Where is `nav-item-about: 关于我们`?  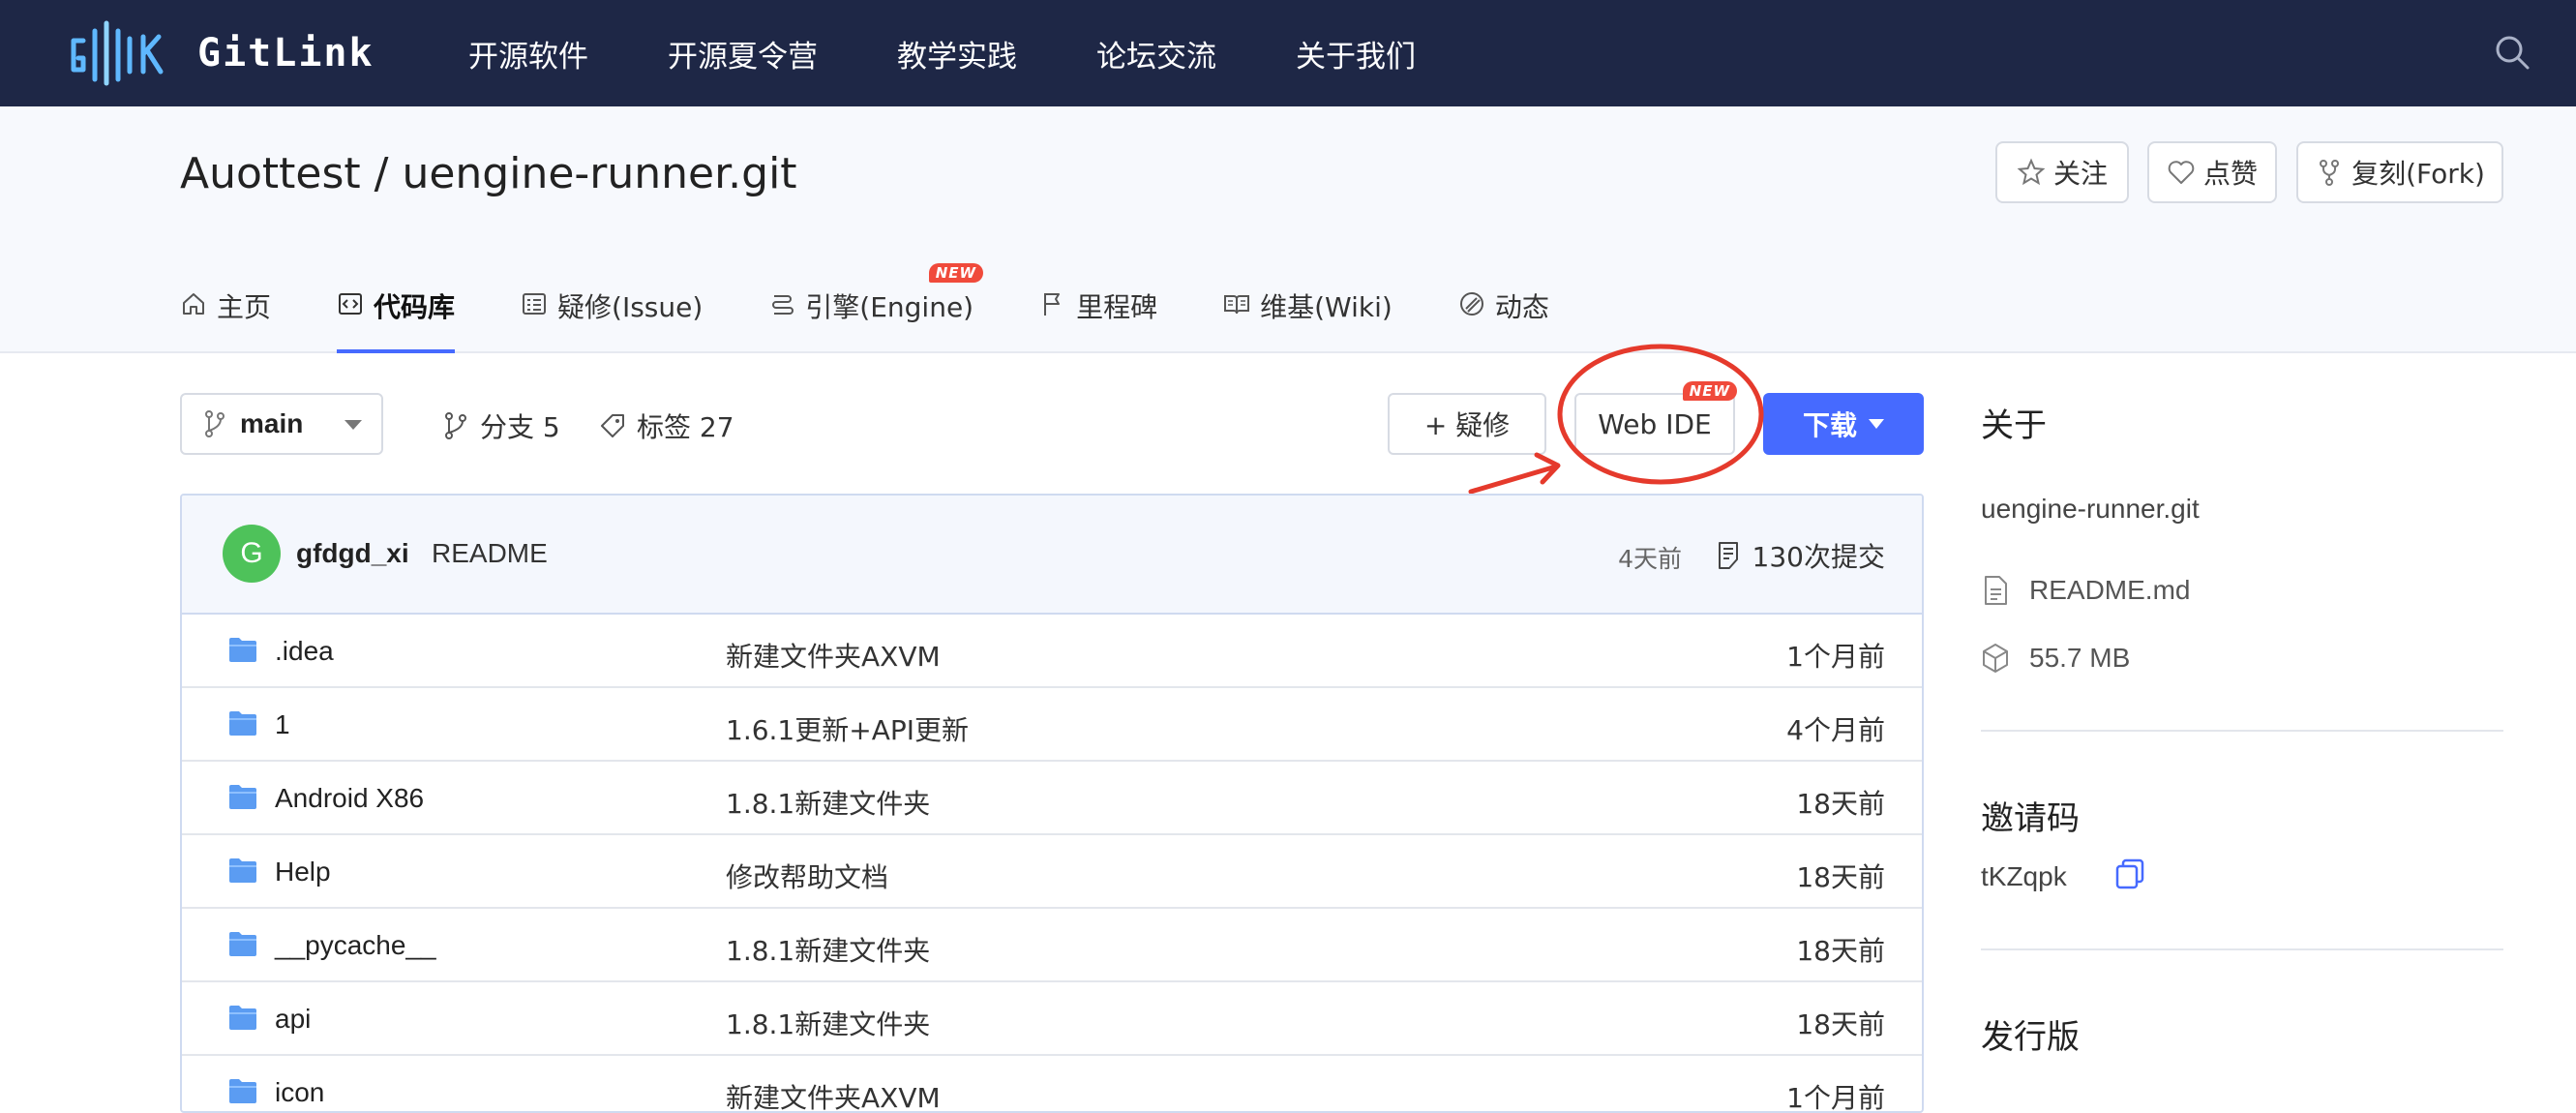
nav-item-about: 关于我们 is located at coordinates (1356, 53).